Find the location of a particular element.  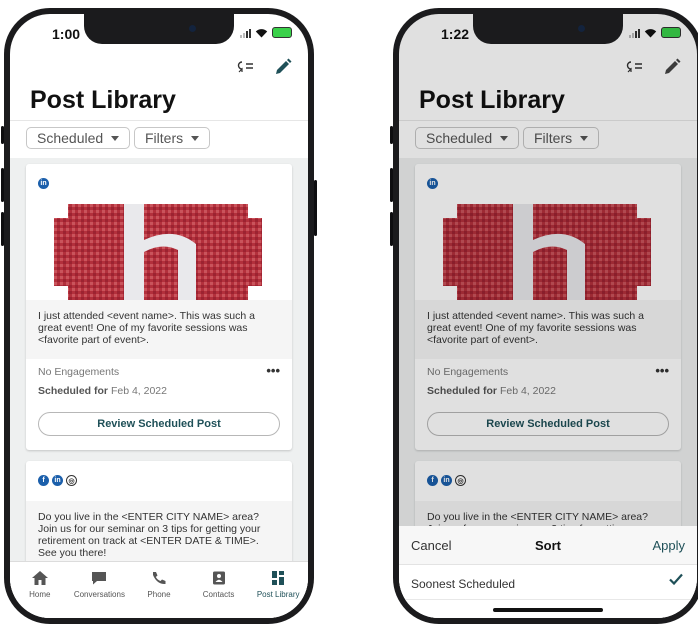

compose-pencil-icon is located at coordinates (283, 67).